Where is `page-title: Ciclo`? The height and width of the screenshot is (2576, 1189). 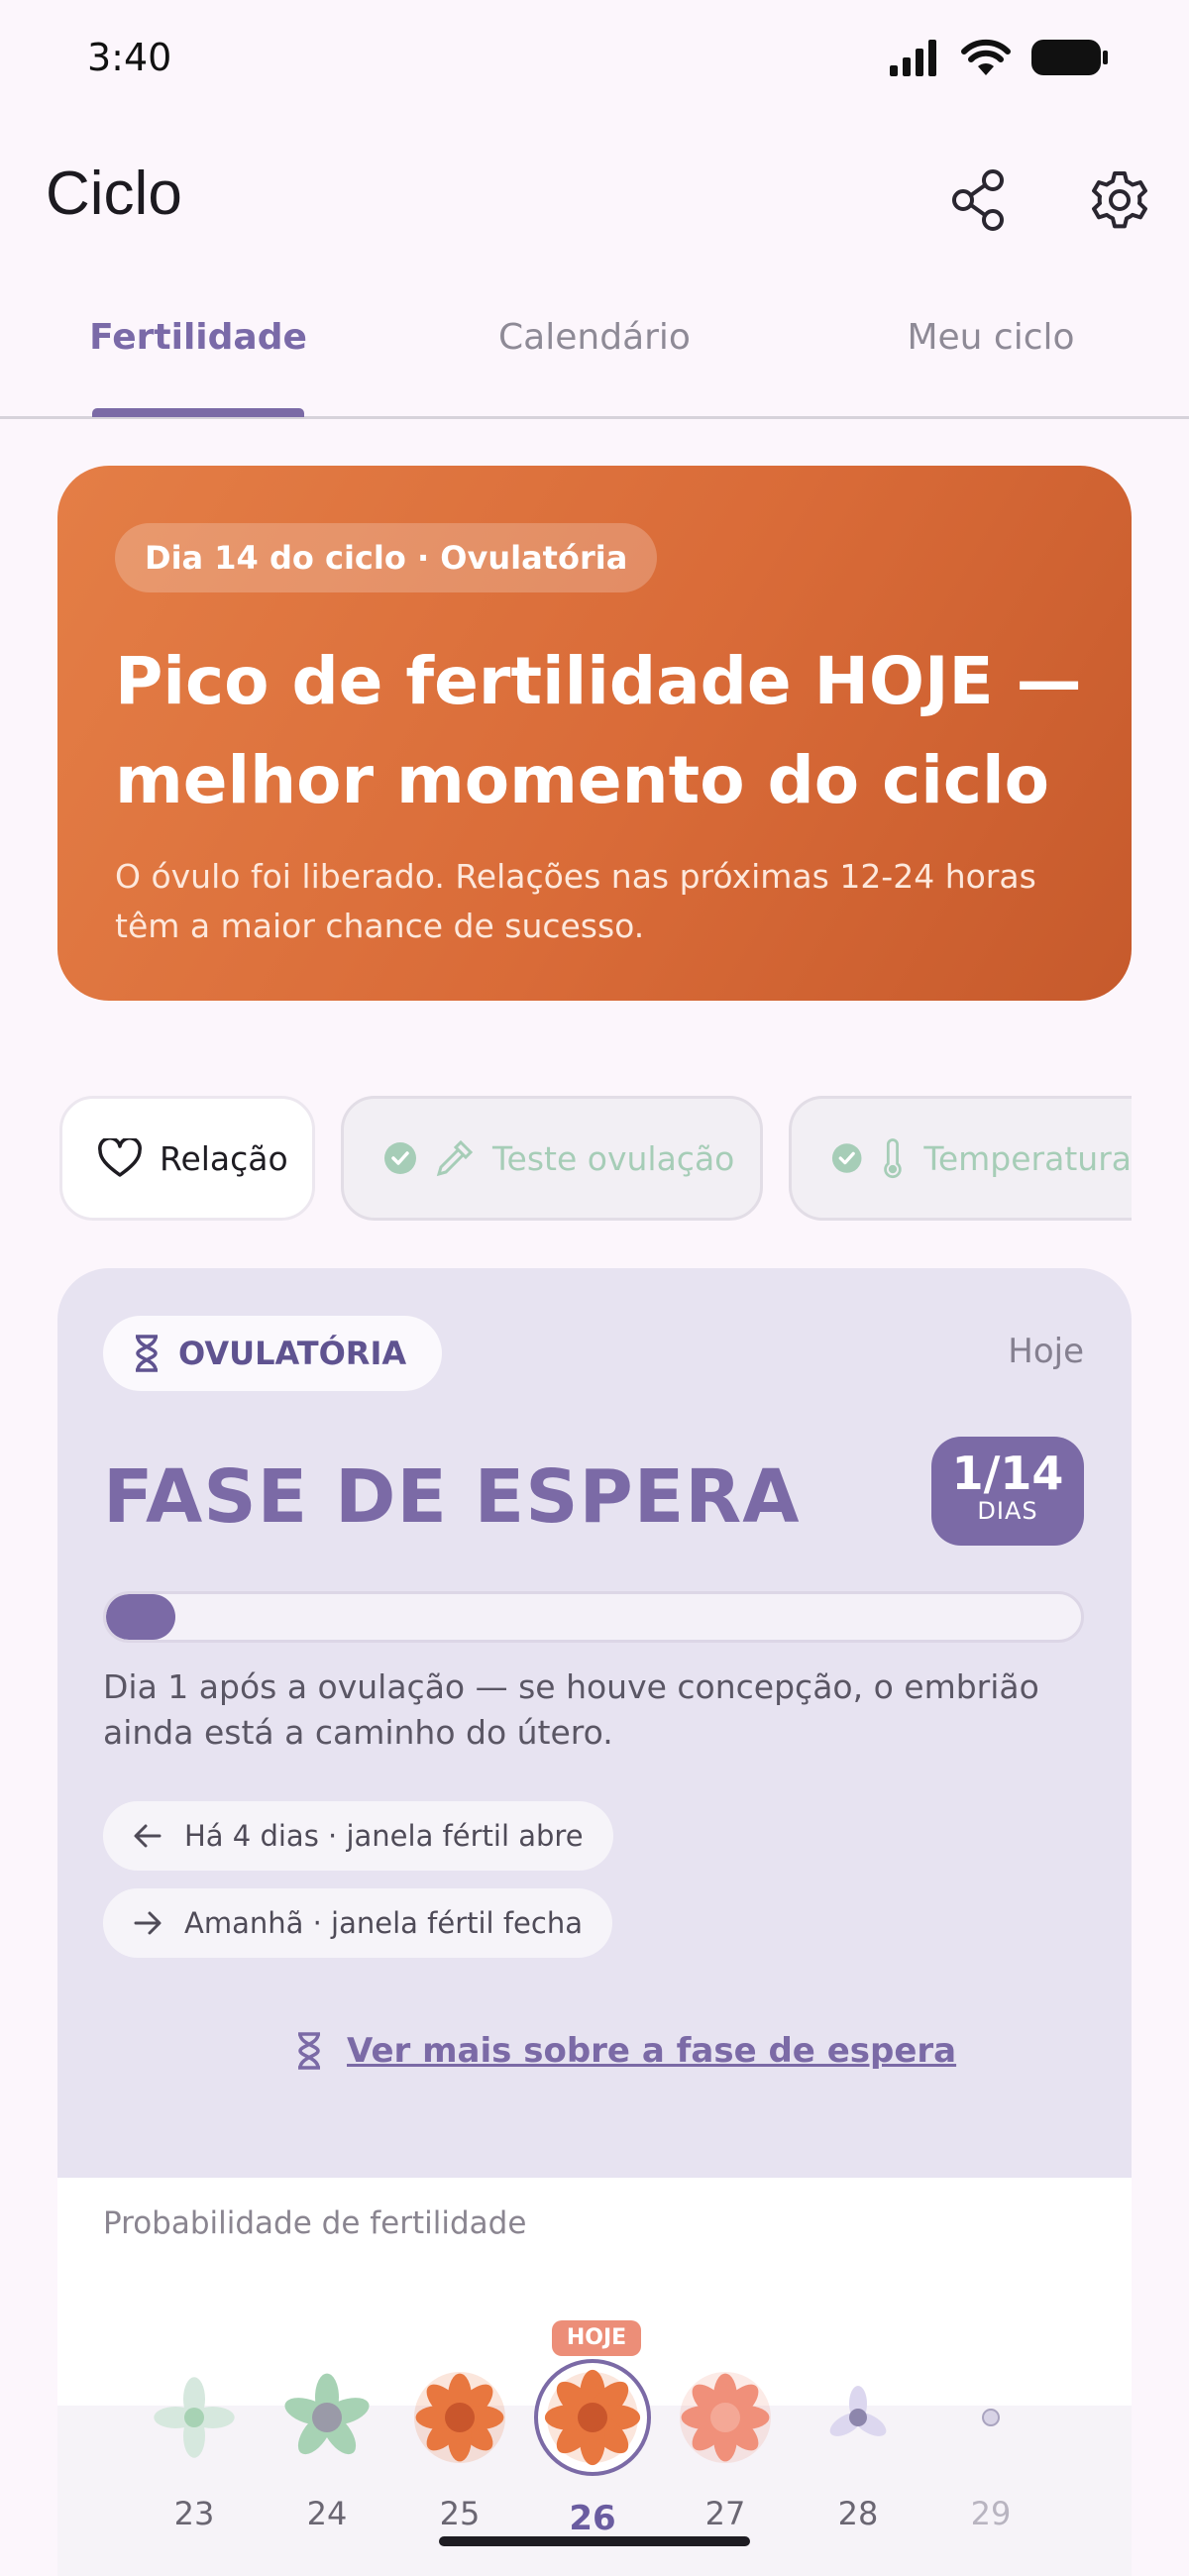
page-title: Ciclo is located at coordinates (114, 194).